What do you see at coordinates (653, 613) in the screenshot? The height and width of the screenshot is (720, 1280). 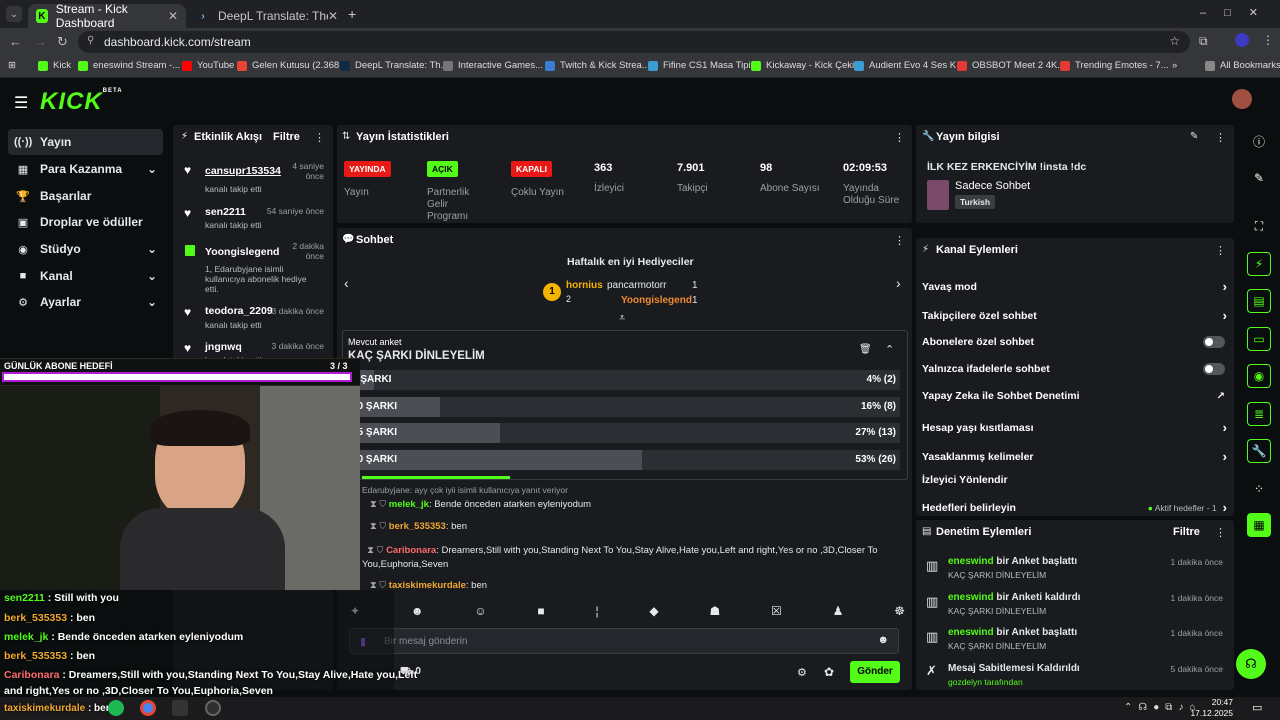 I see `emote-icon: ◆` at bounding box center [653, 613].